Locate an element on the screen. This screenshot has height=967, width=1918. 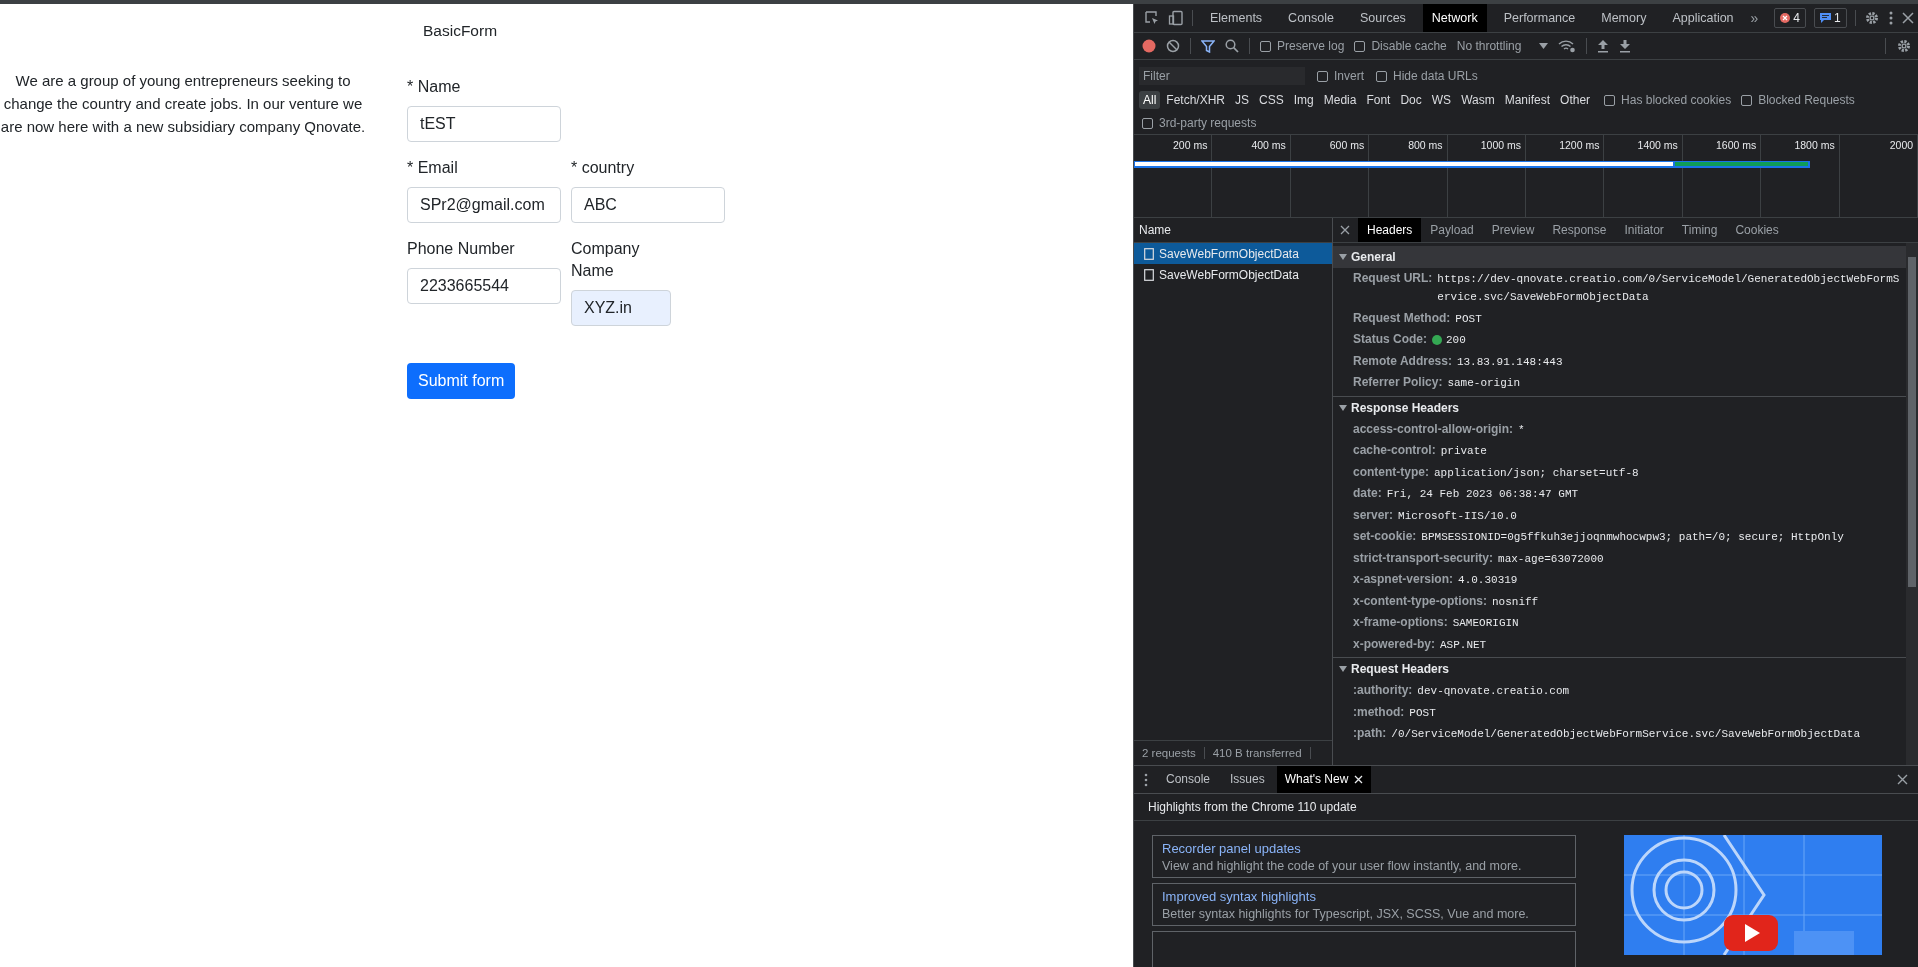
type-filter-button: All is located at coordinates (1150, 100).